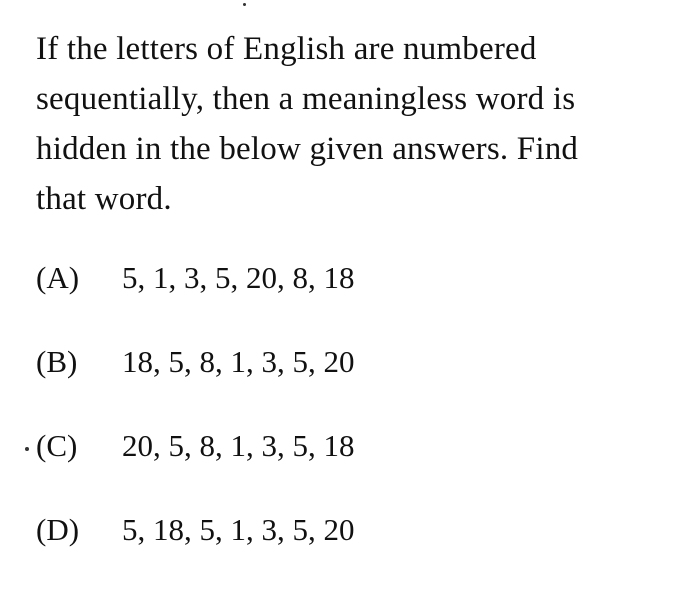 This screenshot has height=594, width=682. What do you see at coordinates (104, 199) in the screenshot?
I see `question-line: that word.` at bounding box center [104, 199].